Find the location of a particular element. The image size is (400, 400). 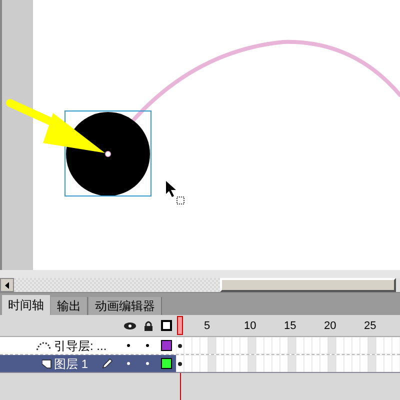

frame-number: 20 is located at coordinates (330, 326).